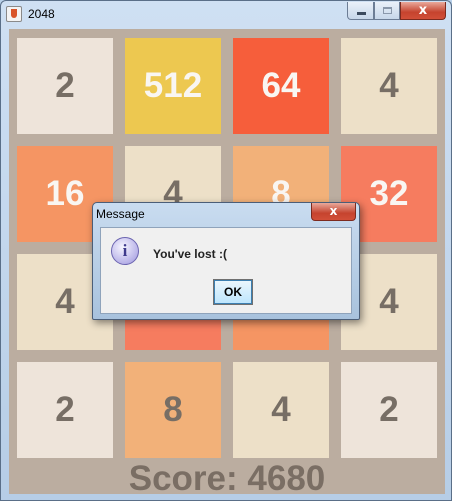 The height and width of the screenshot is (501, 452). I want to click on minimize-icon, so click(361, 13).